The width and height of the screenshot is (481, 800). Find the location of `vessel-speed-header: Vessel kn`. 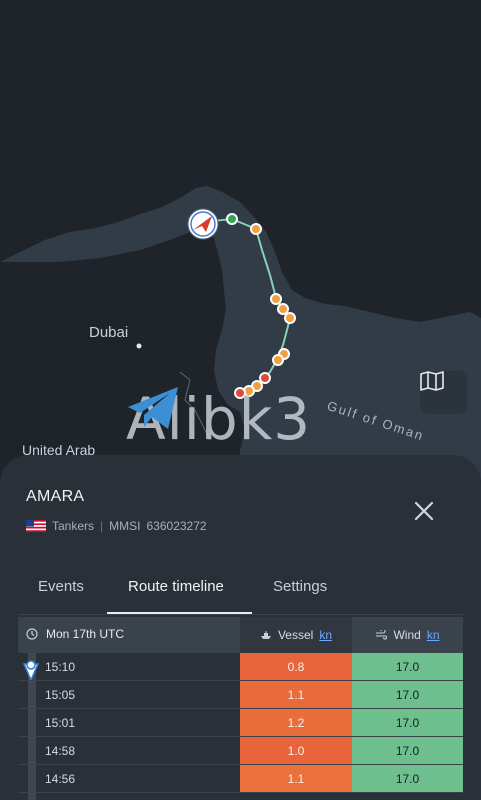

vessel-speed-header: Vessel kn is located at coordinates (296, 635).